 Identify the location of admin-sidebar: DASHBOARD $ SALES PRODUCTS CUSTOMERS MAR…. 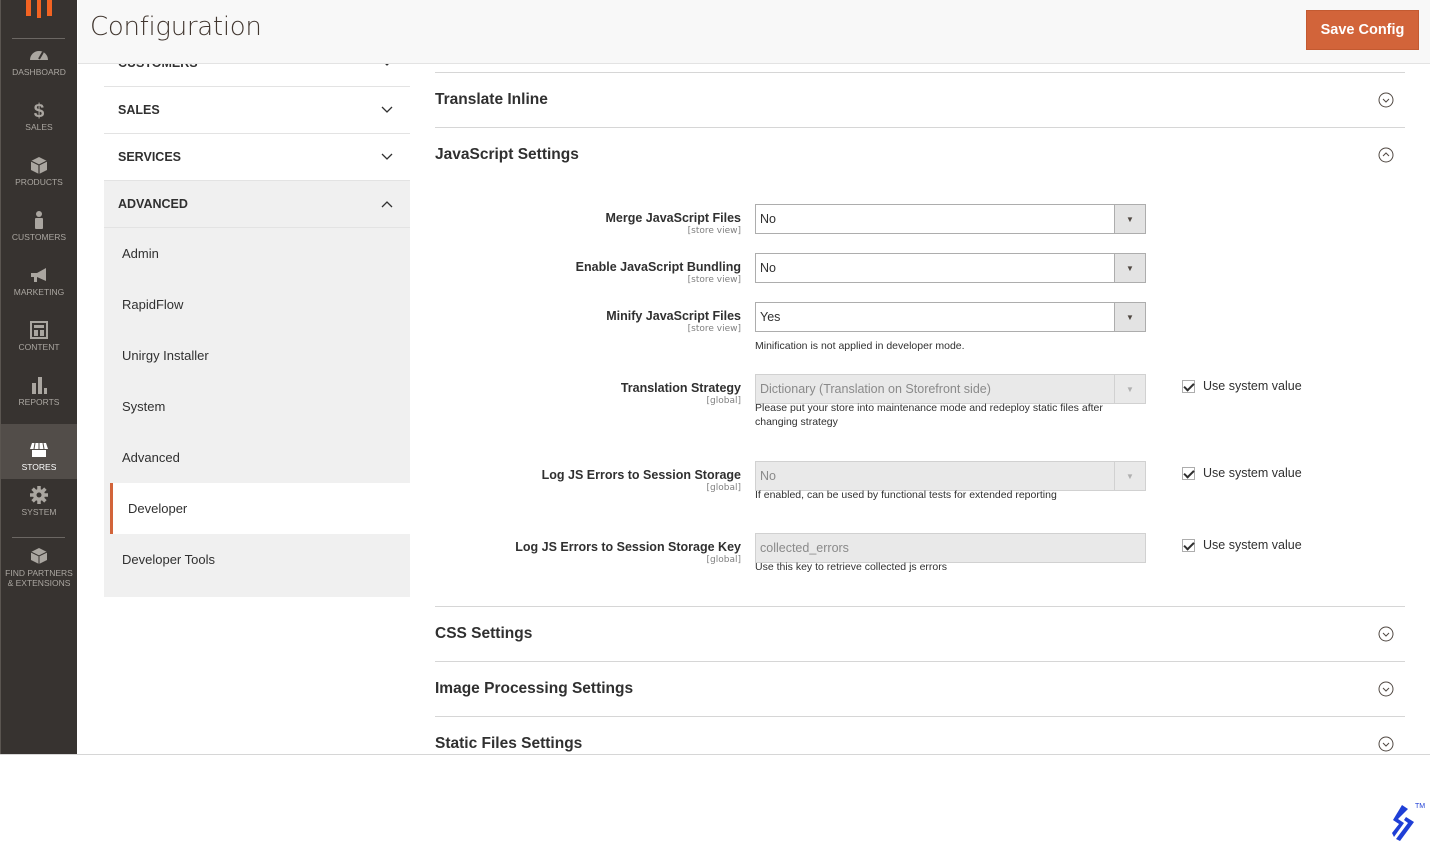
(38, 377).